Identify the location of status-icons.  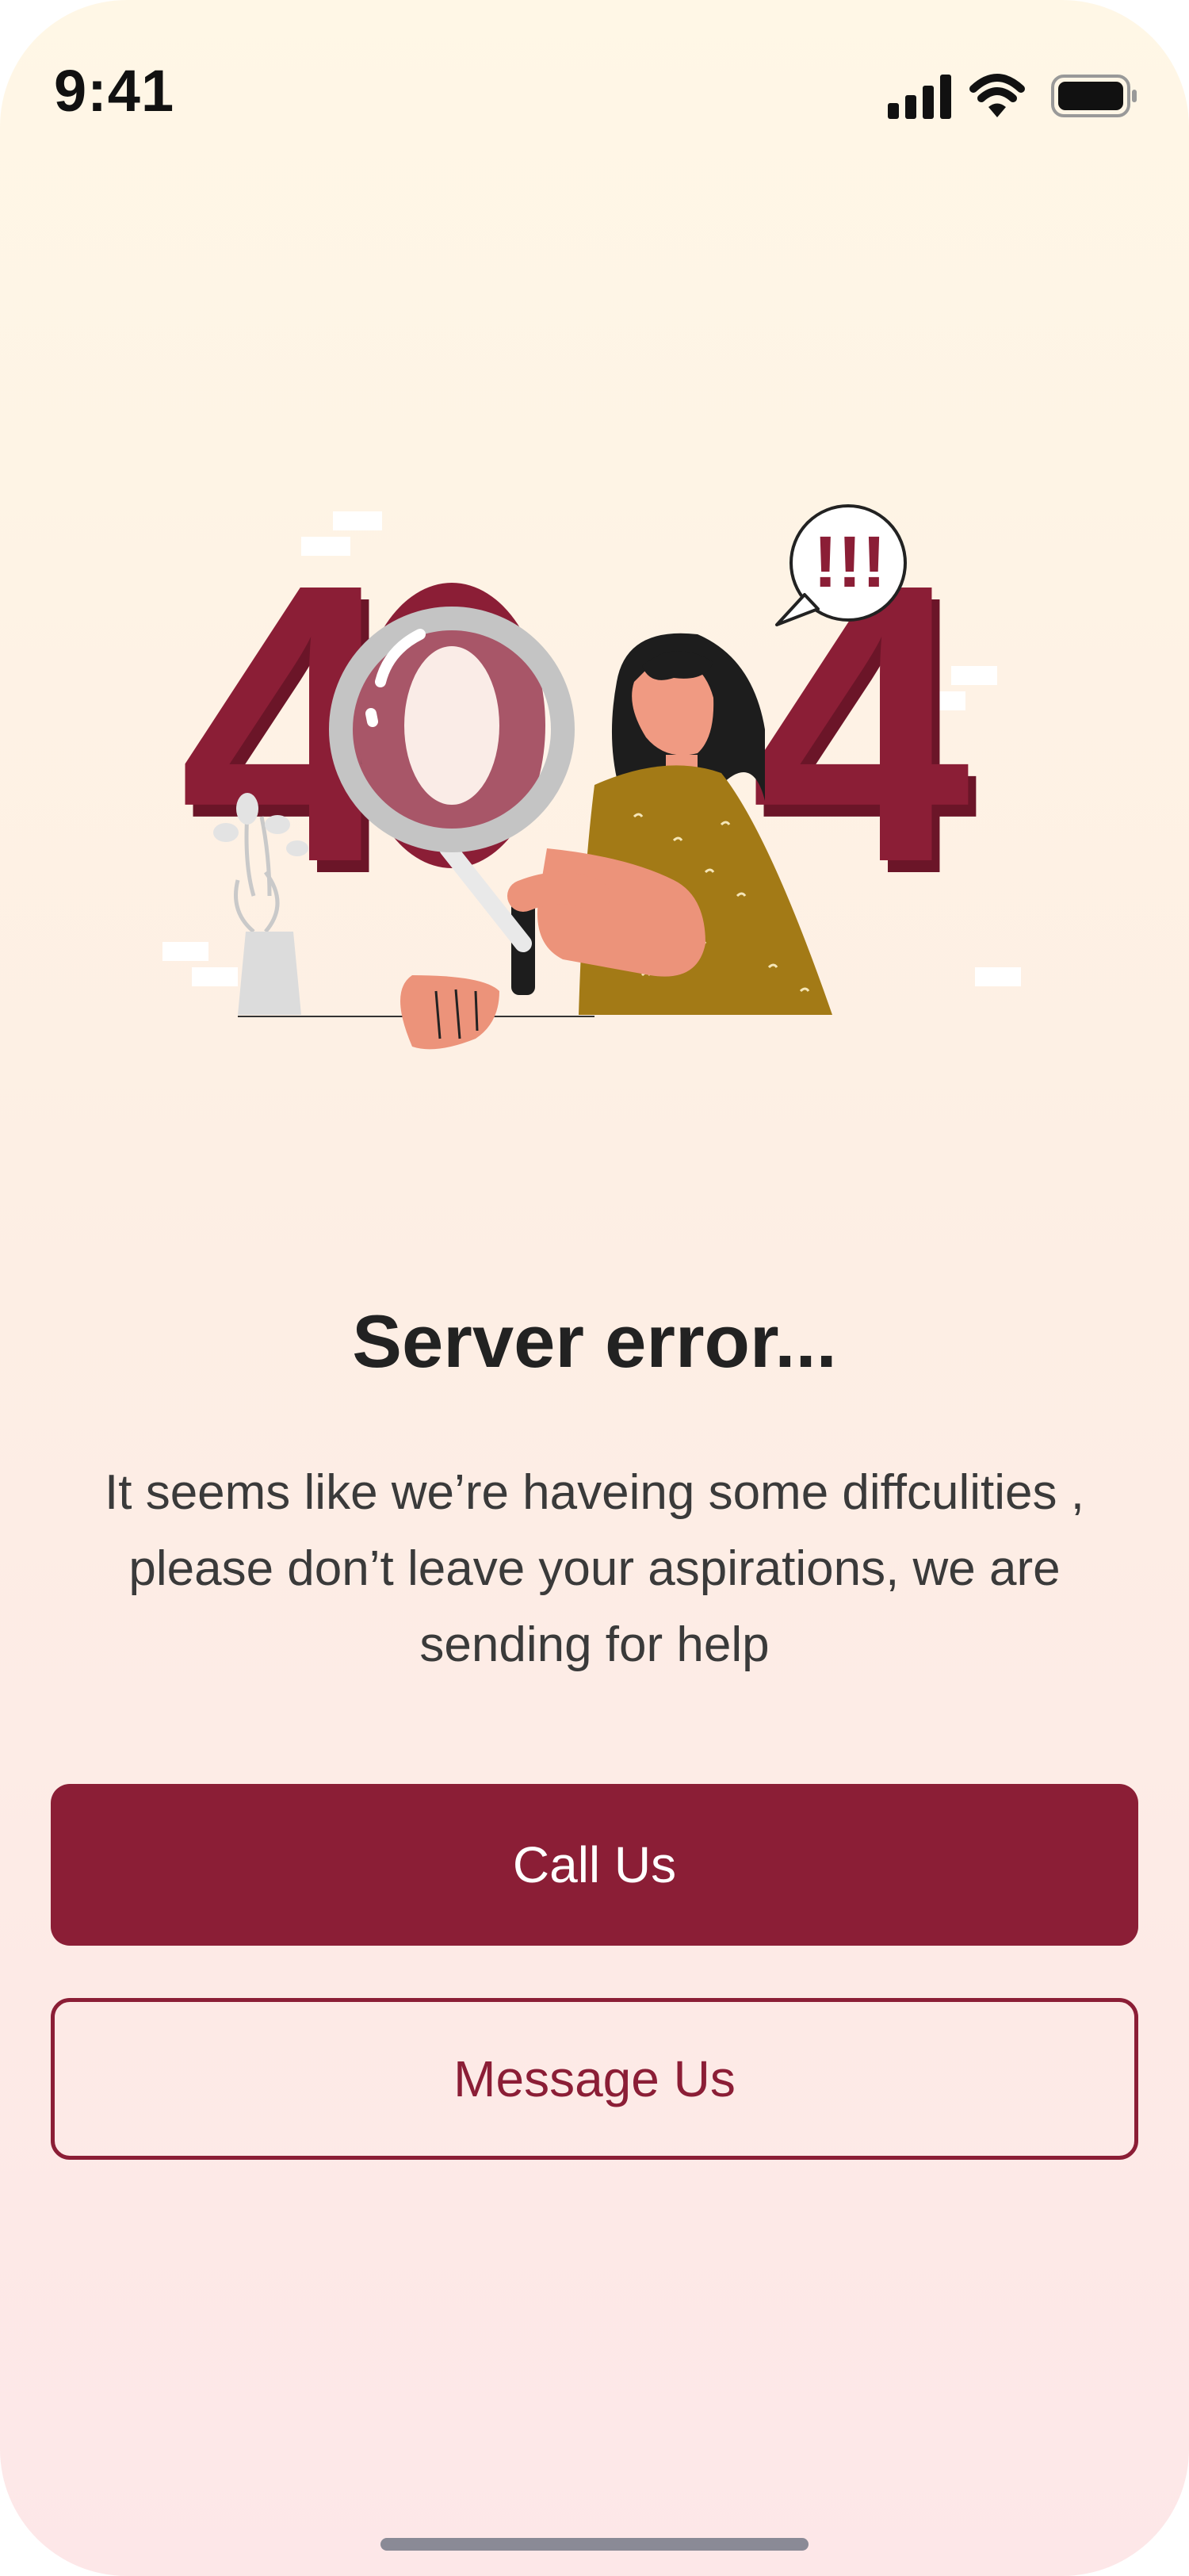
(1012, 96).